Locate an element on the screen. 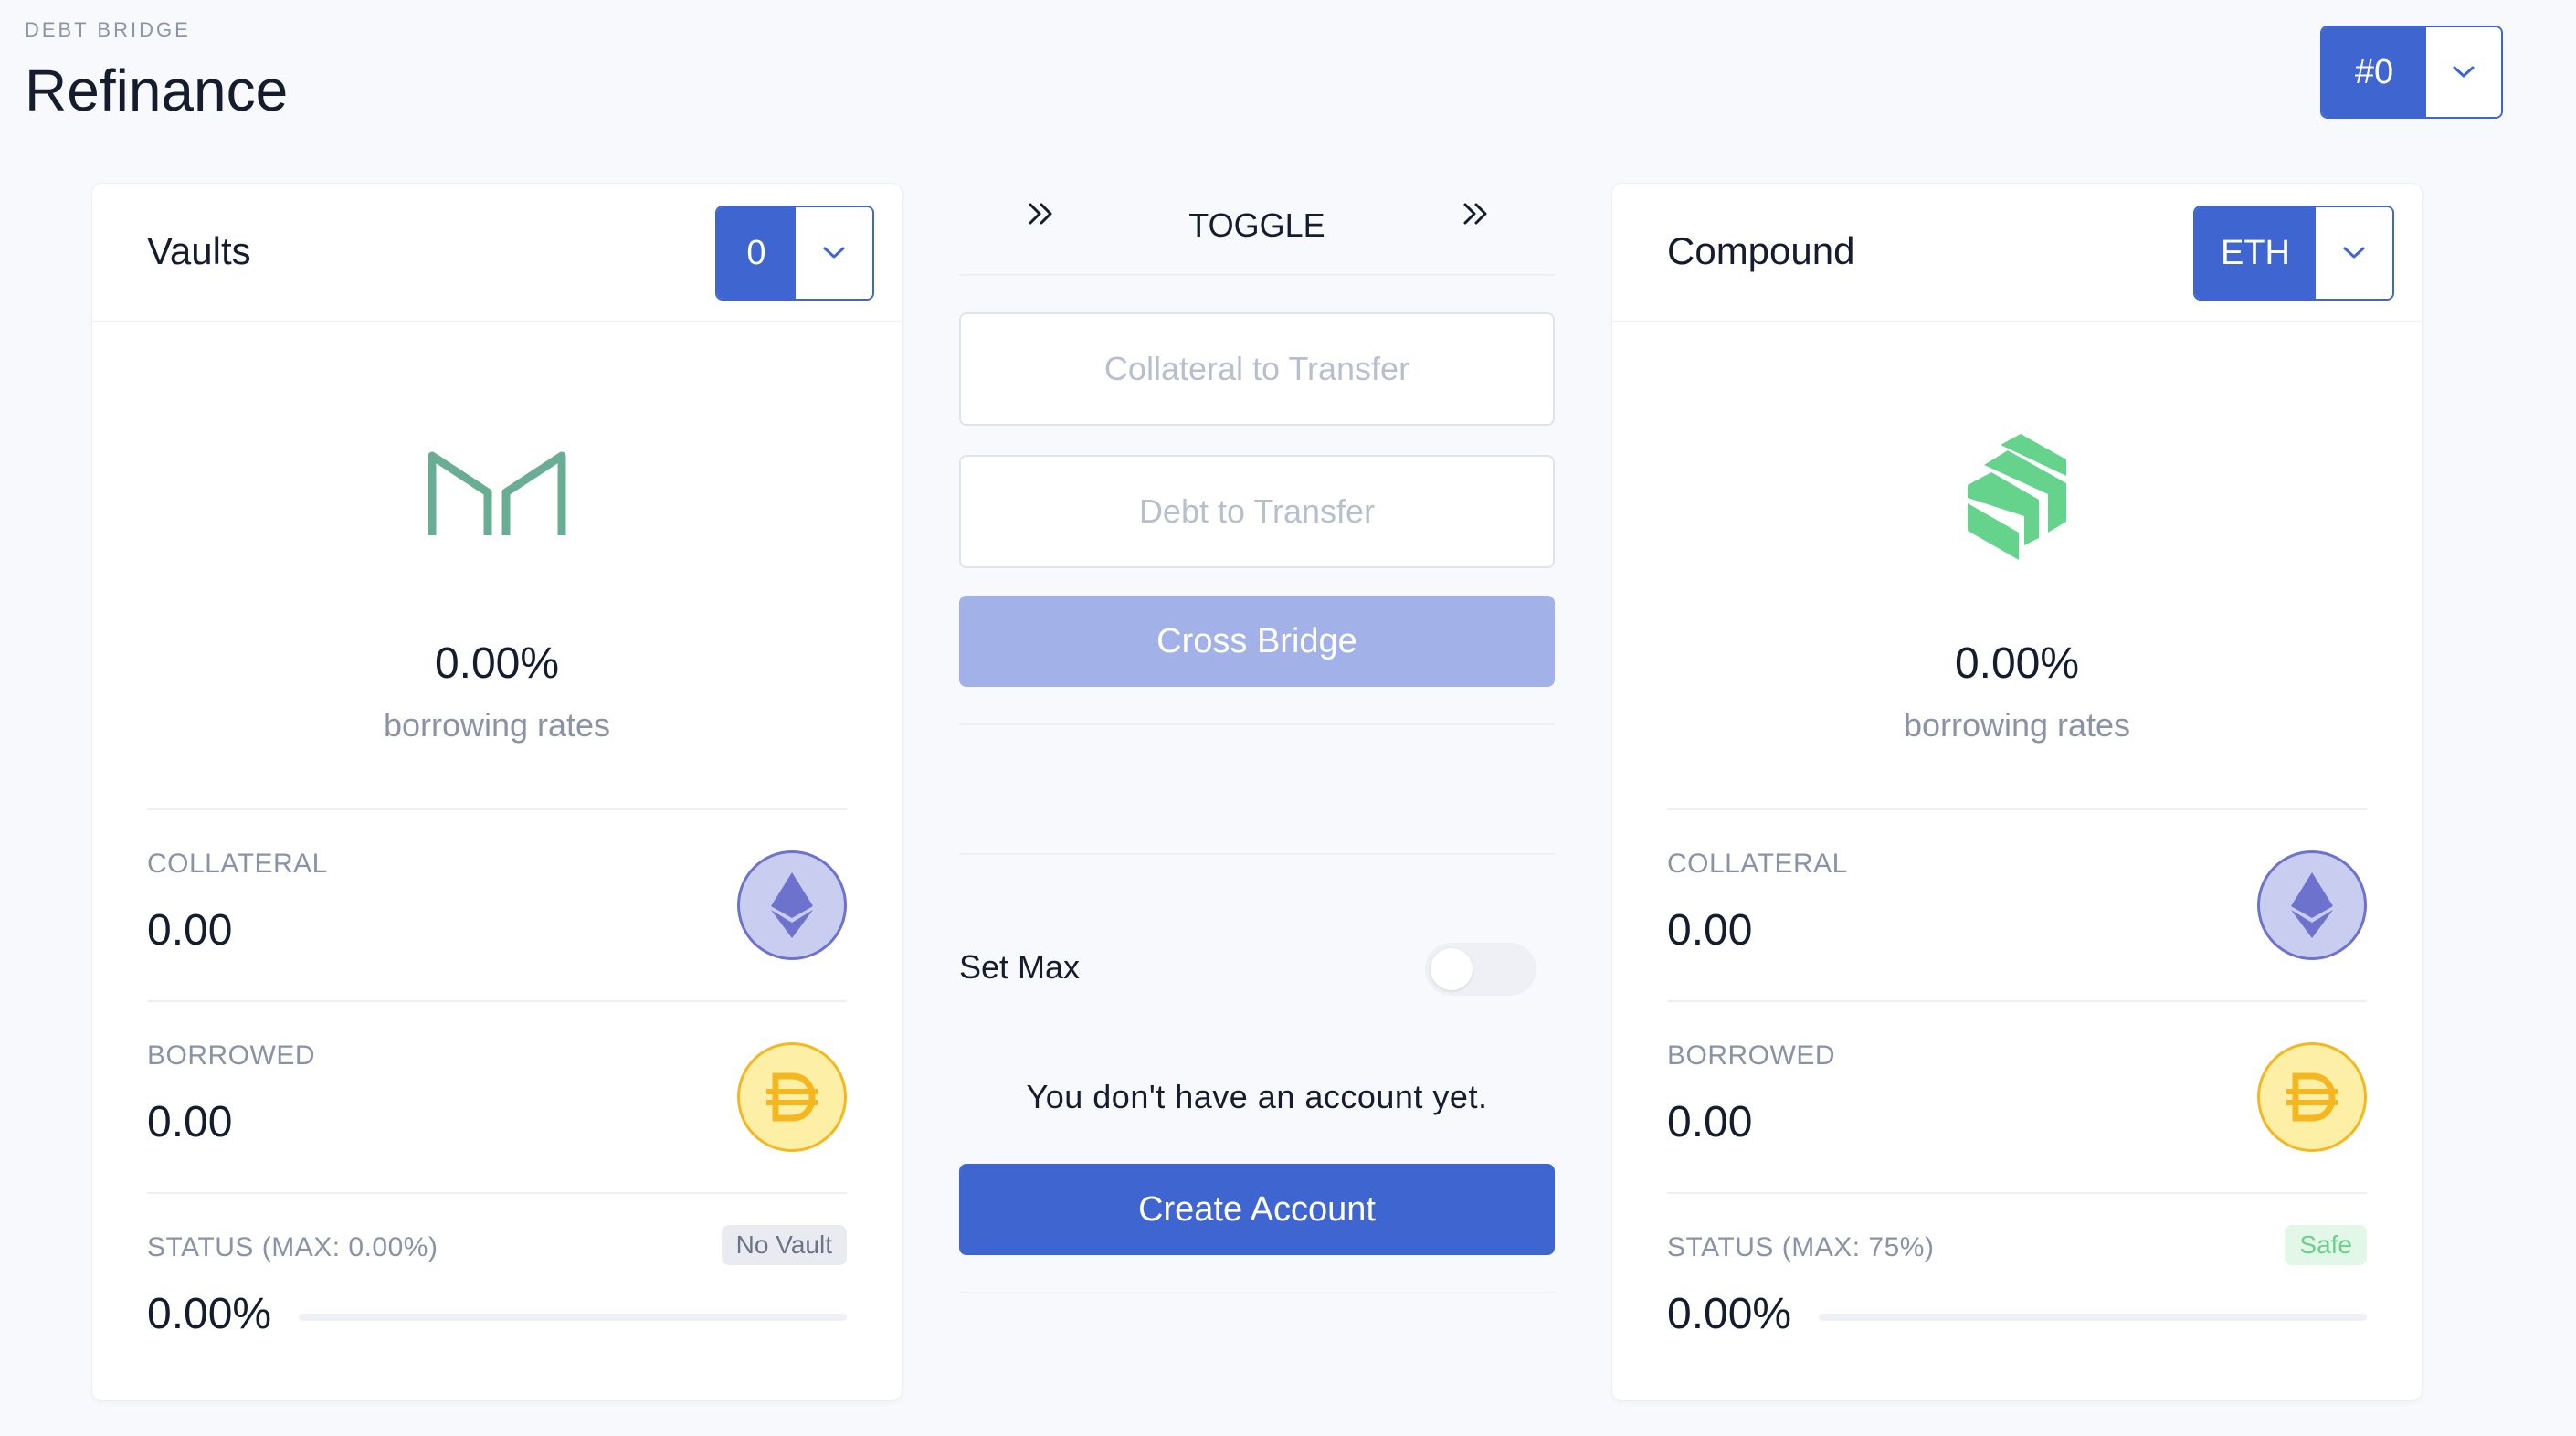  status-badge: Safe is located at coordinates (2326, 1245).